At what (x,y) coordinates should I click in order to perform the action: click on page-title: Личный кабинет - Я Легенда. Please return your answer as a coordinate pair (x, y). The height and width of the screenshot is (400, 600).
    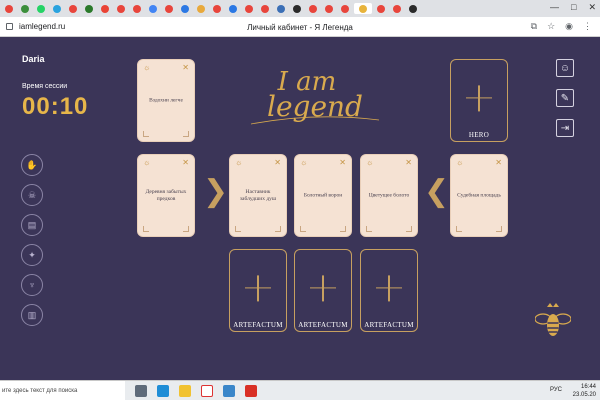
    Looking at the image, I should click on (300, 27).